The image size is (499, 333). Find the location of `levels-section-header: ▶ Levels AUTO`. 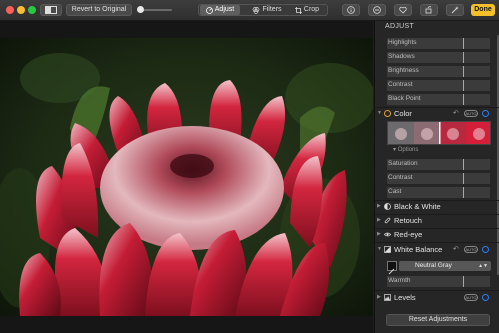

levels-section-header: ▶ Levels AUTO is located at coordinates (437, 297).